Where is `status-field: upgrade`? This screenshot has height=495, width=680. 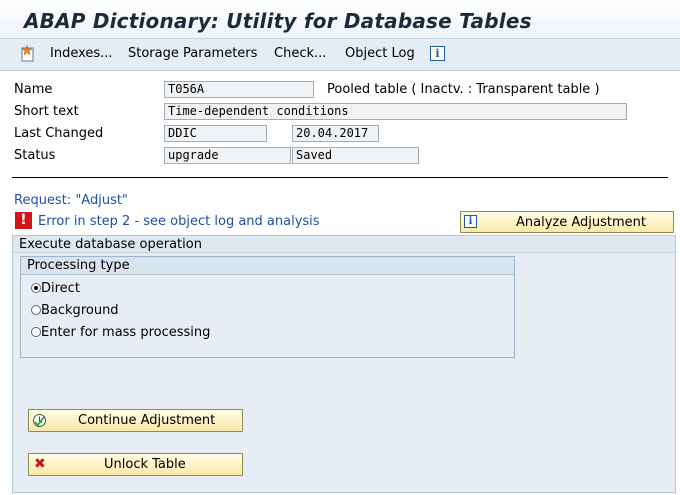
status-field: upgrade is located at coordinates (227, 155).